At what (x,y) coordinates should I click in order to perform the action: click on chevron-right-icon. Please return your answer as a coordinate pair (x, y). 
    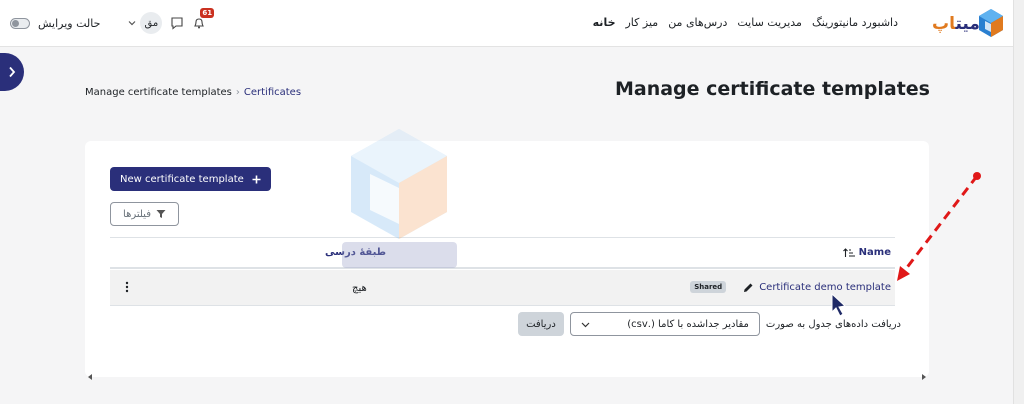
    Looking at the image, I should click on (12, 72).